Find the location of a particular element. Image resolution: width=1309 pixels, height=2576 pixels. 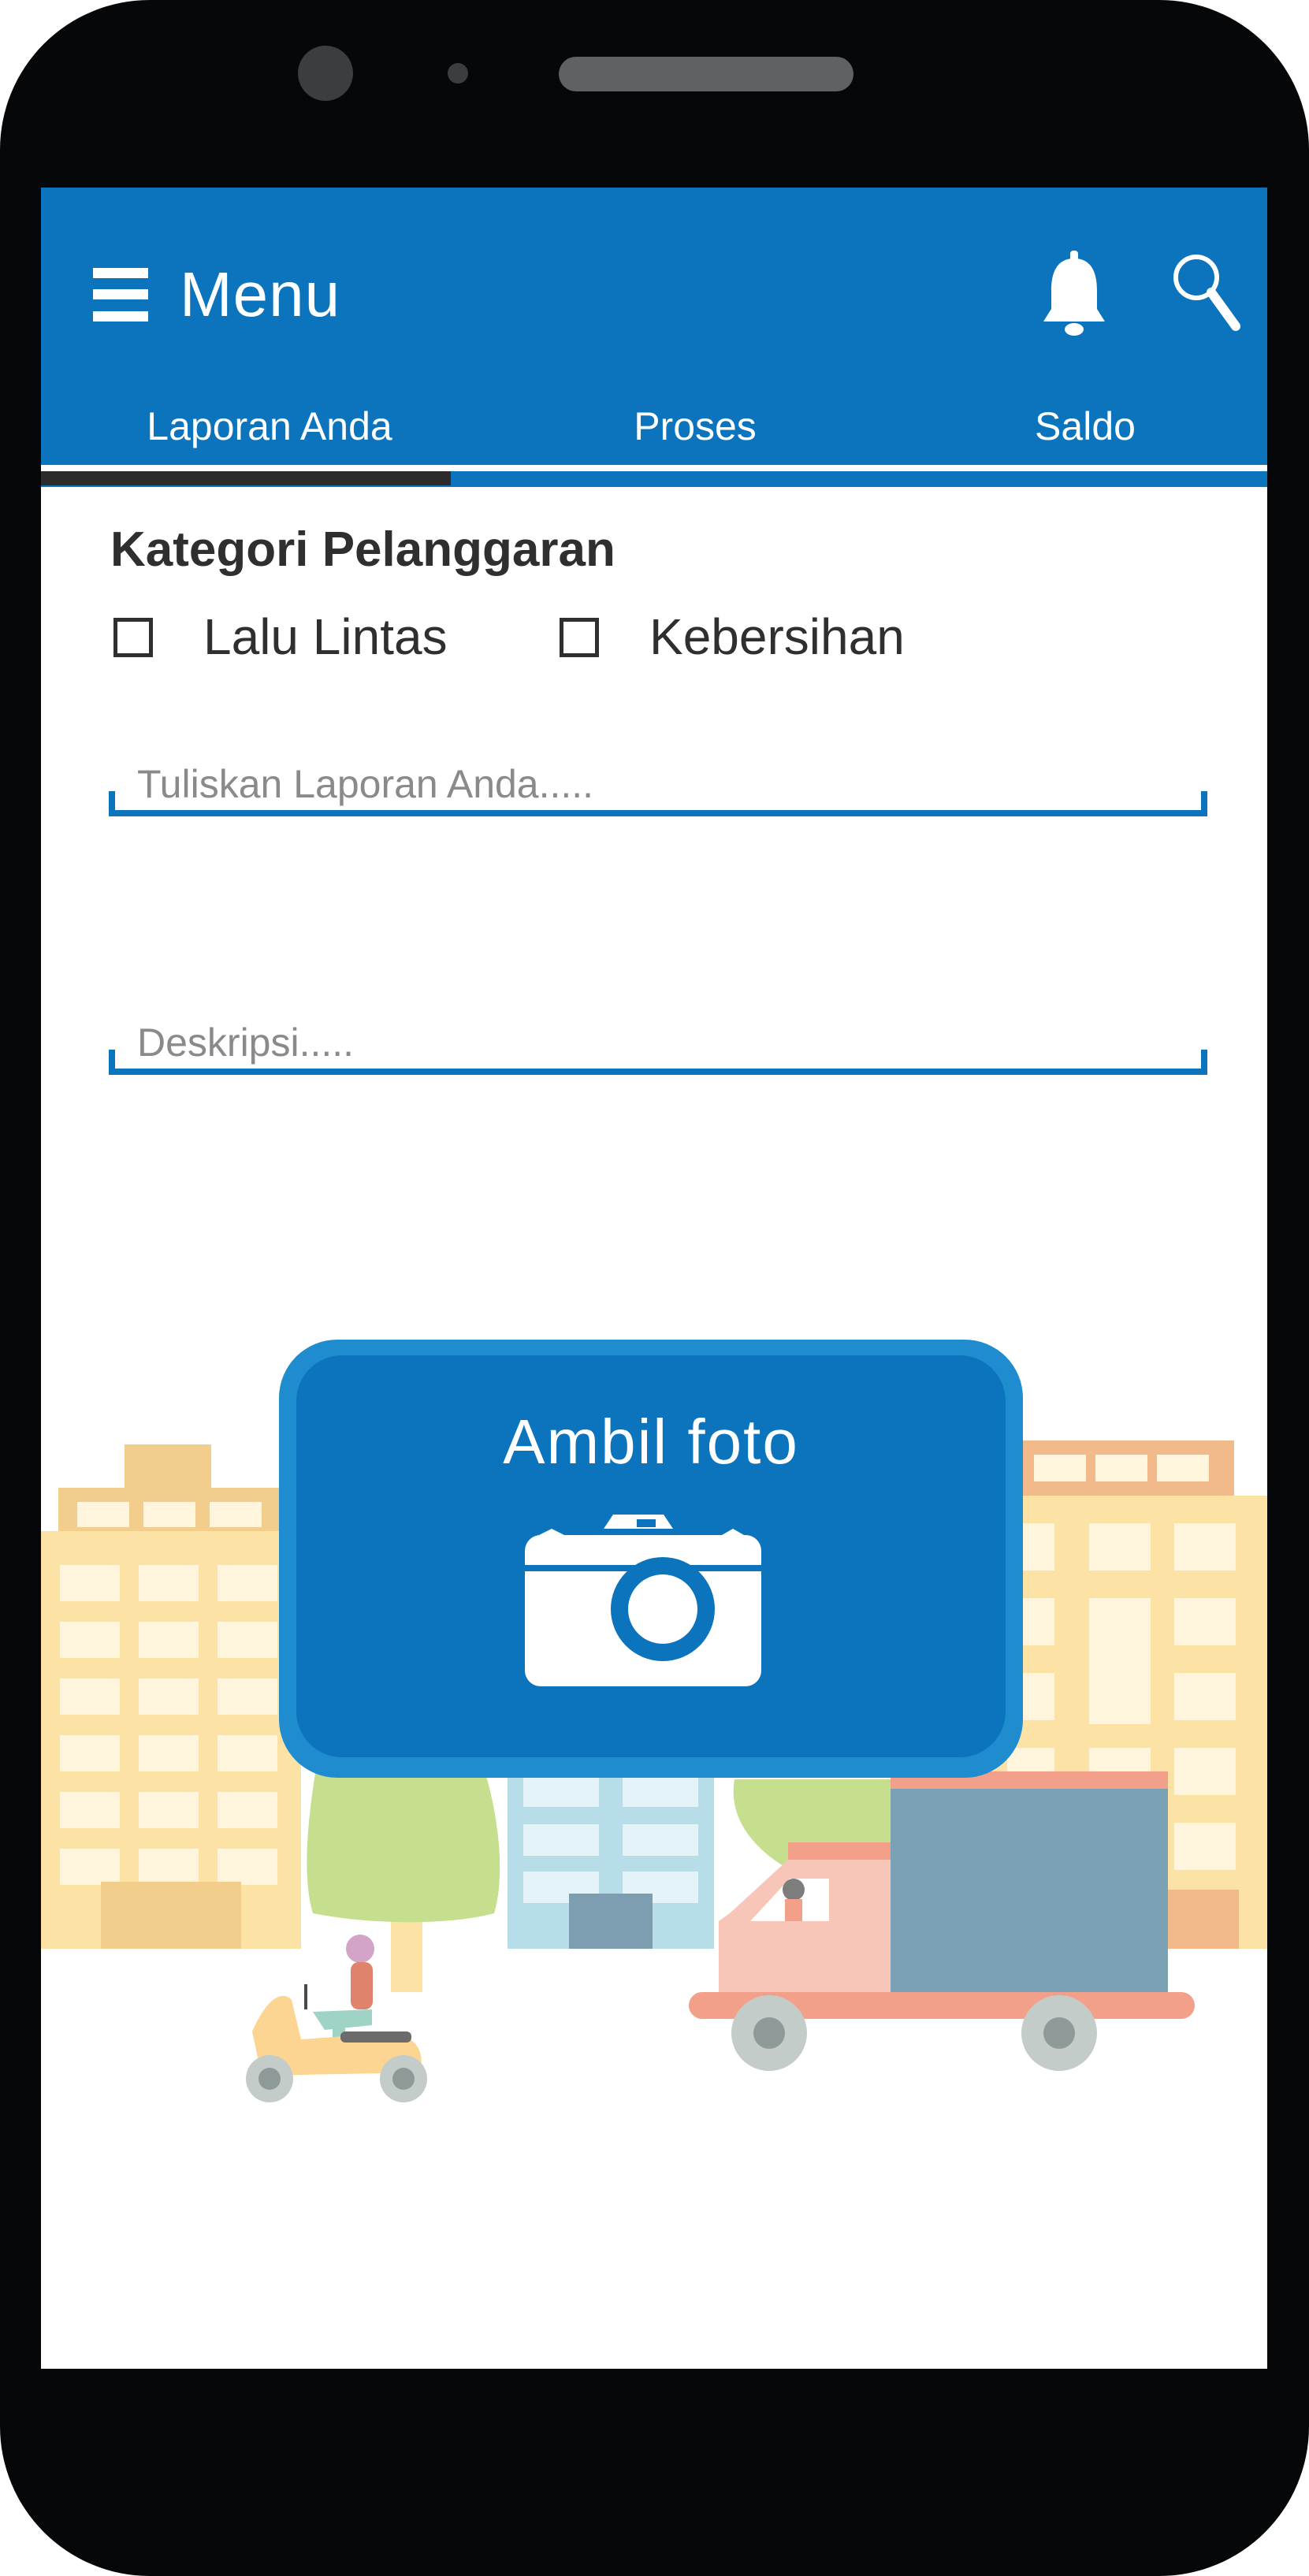

menu-title: Menu is located at coordinates (260, 294).